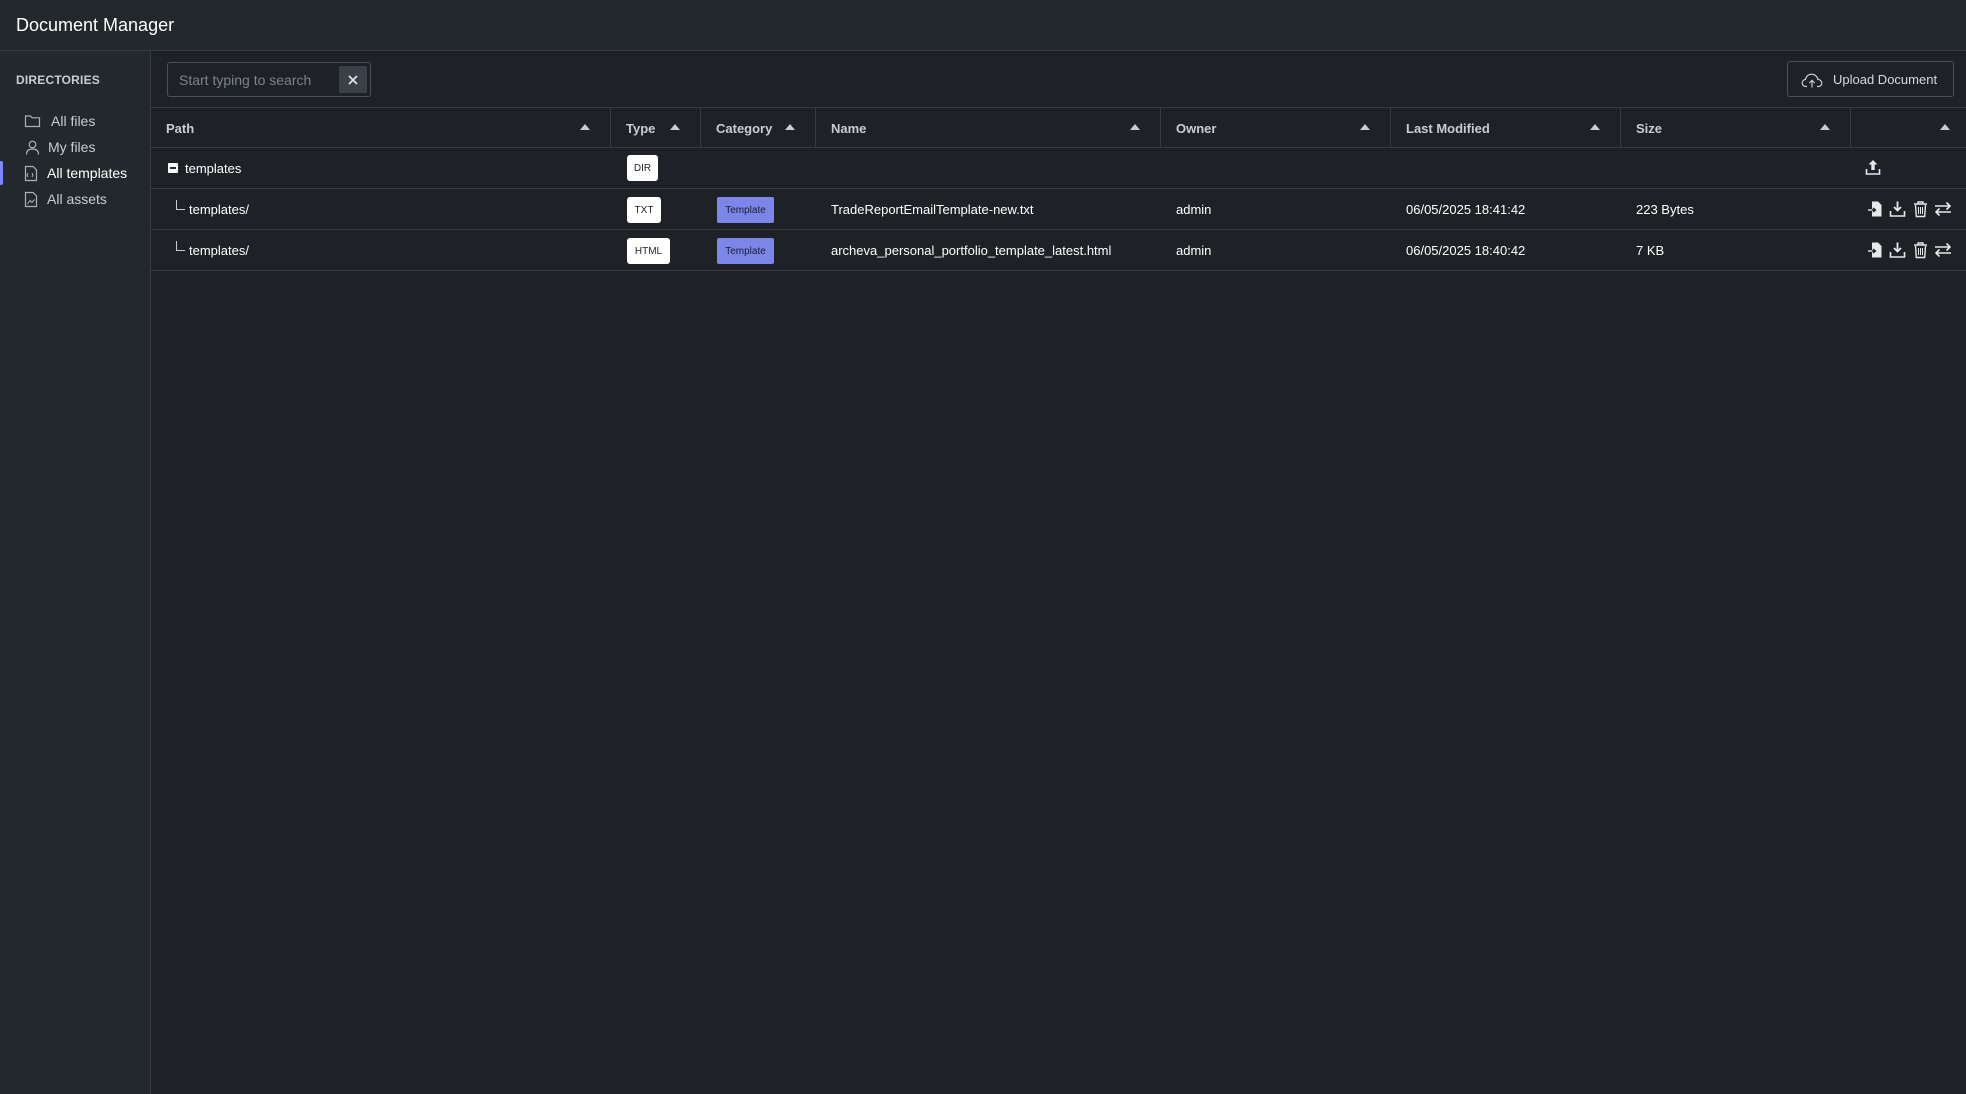  Describe the element at coordinates (932, 209) in the screenshot. I see `row-file-name: TradeReportEmailTemplate-new.txt` at that location.